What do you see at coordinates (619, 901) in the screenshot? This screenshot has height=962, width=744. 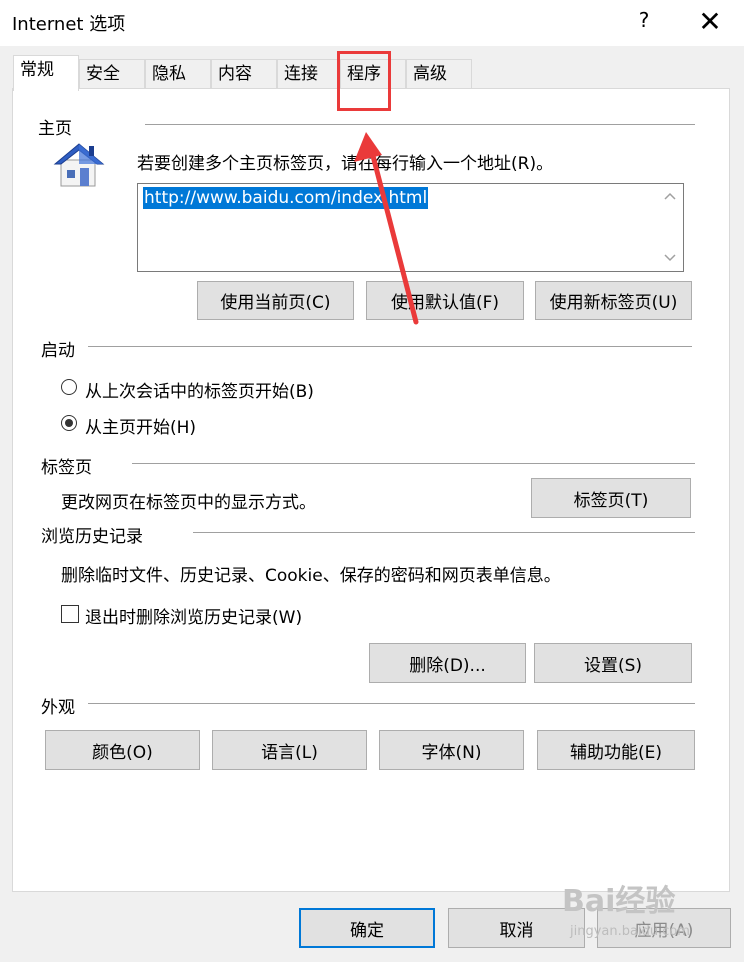 I see `baidu-watermark-logo: Bai经验` at bounding box center [619, 901].